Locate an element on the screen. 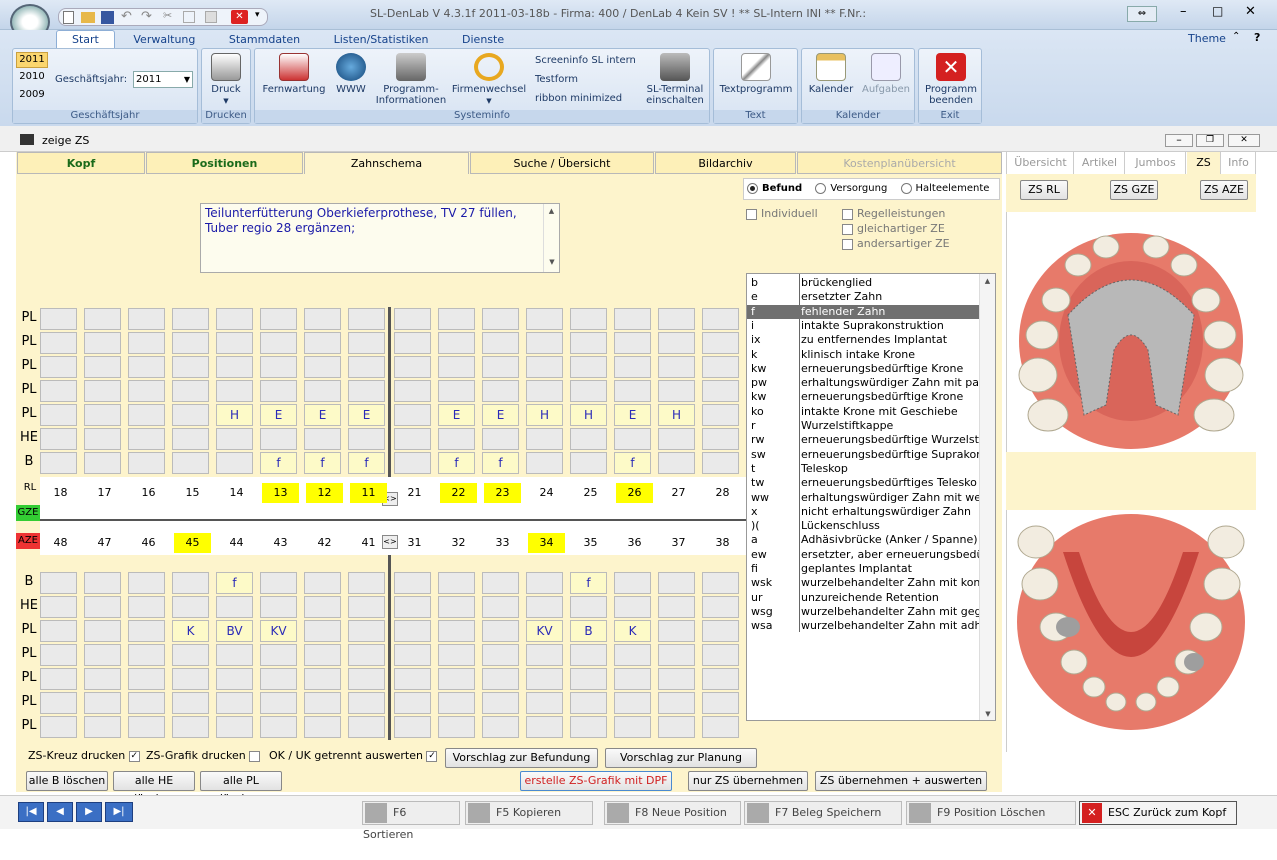  tooth-number: 22 is located at coordinates (458, 493).